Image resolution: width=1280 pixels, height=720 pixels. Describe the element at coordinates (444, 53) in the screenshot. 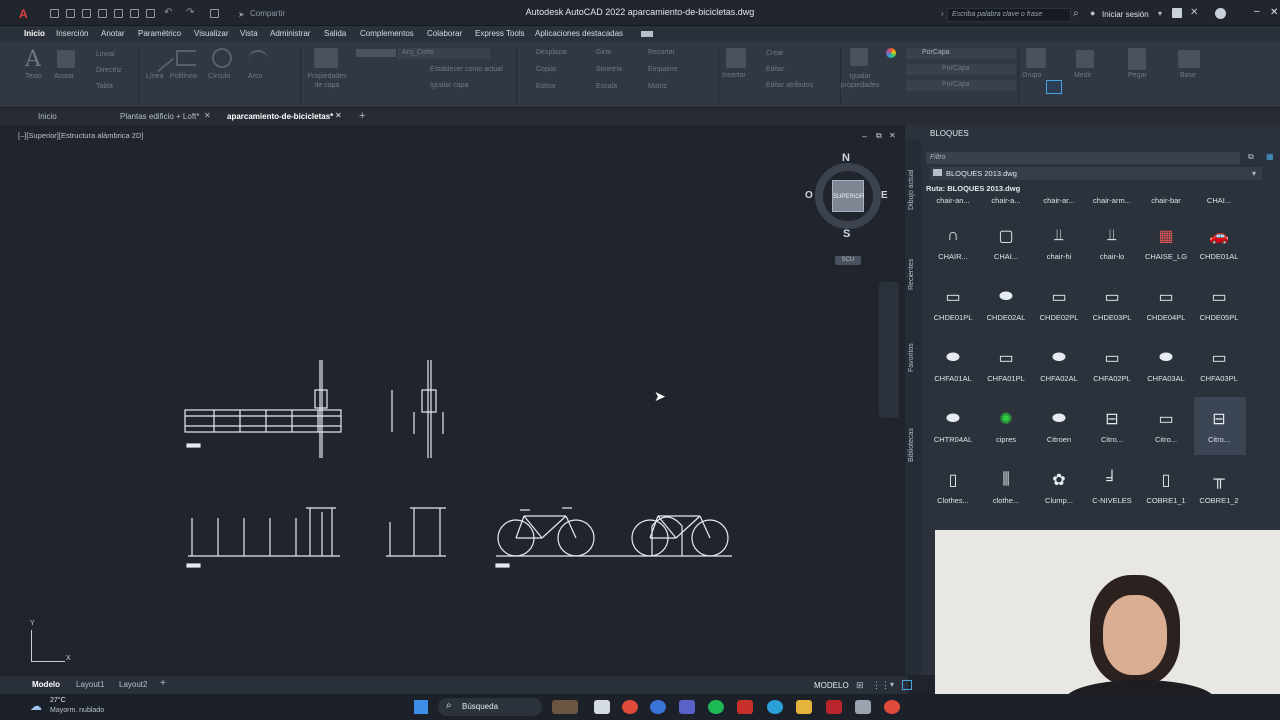

I see `layer-dropdown: Arq_Corte` at that location.